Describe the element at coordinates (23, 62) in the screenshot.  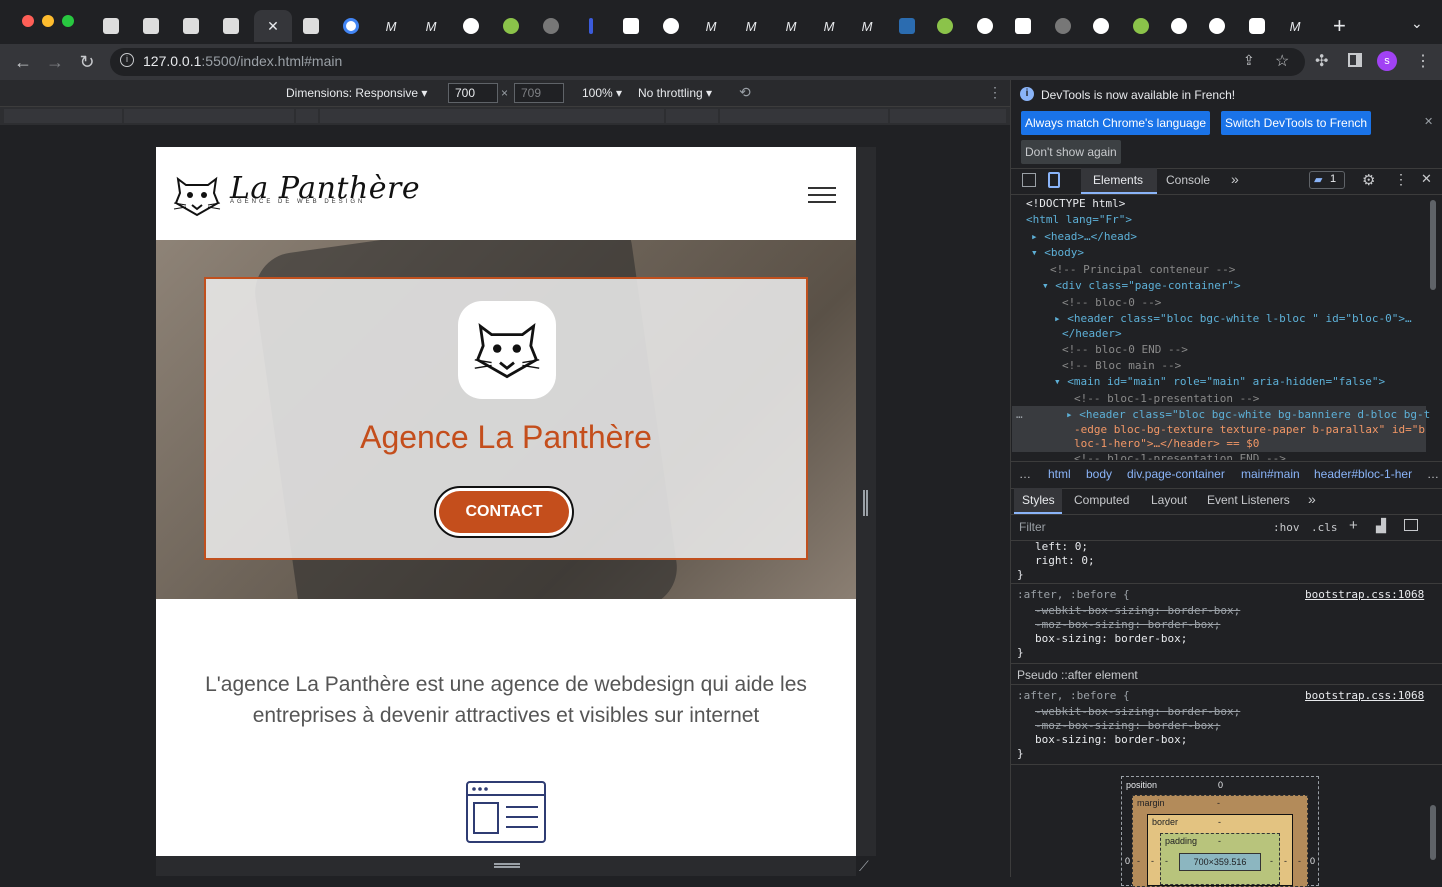
I see `back-arrow-icon: ←` at that location.